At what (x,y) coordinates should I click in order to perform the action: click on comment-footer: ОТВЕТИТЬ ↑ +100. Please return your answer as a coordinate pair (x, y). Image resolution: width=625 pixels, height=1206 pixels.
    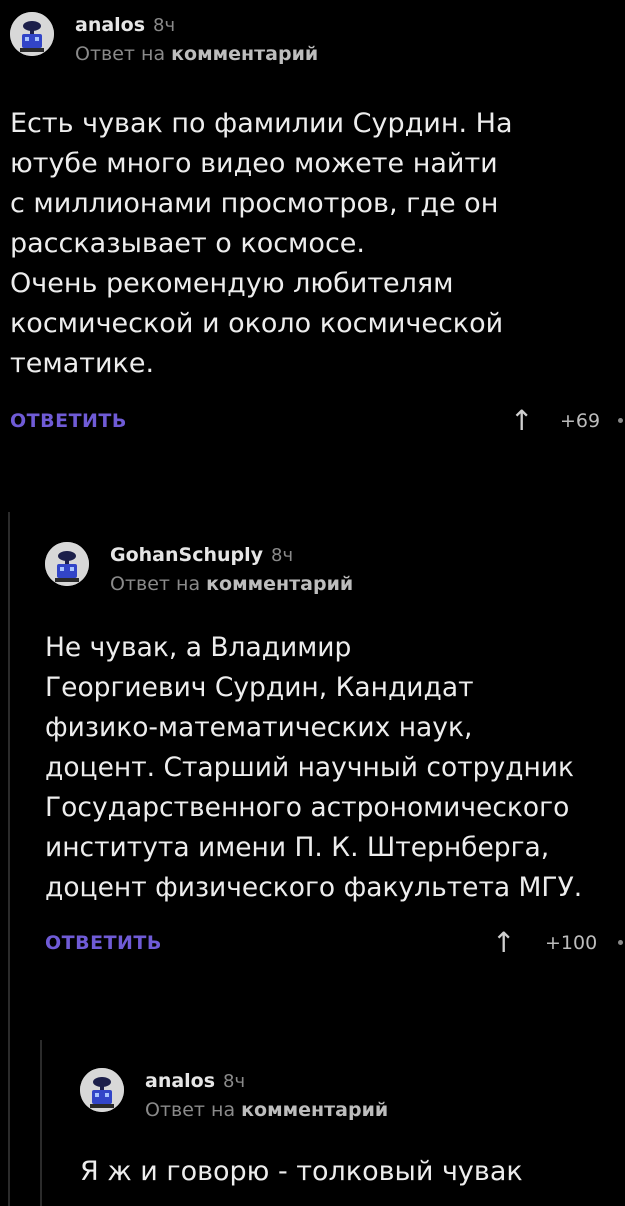
    Looking at the image, I should click on (335, 946).